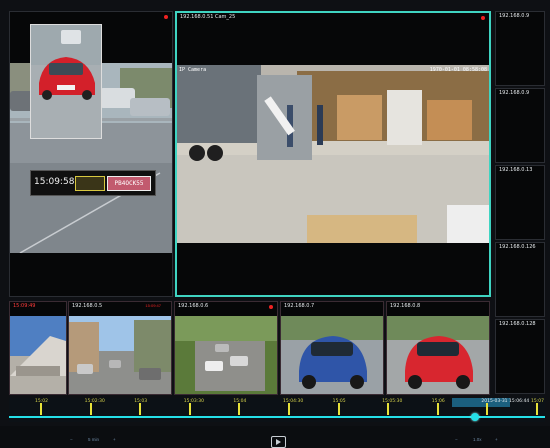  Describe the element at coordinates (141, 401) in the screenshot. I see `timeline-label: 15:03` at that location.